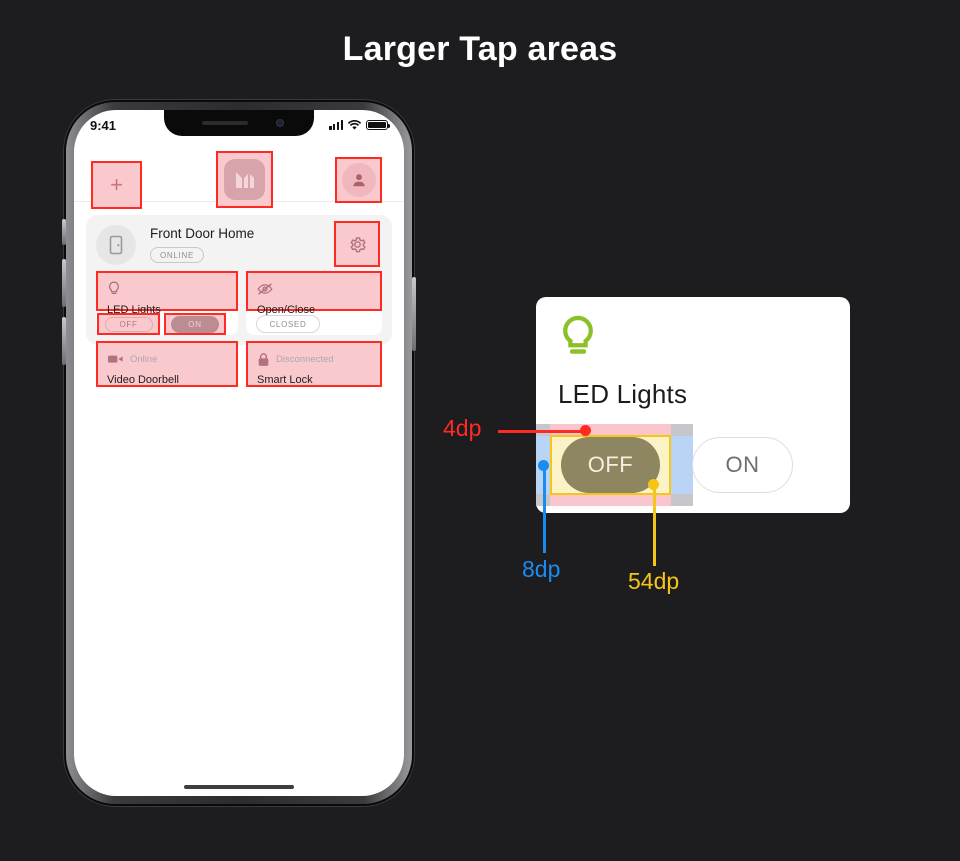 This screenshot has height=861, width=960. I want to click on app-logo-icon, so click(244, 179).